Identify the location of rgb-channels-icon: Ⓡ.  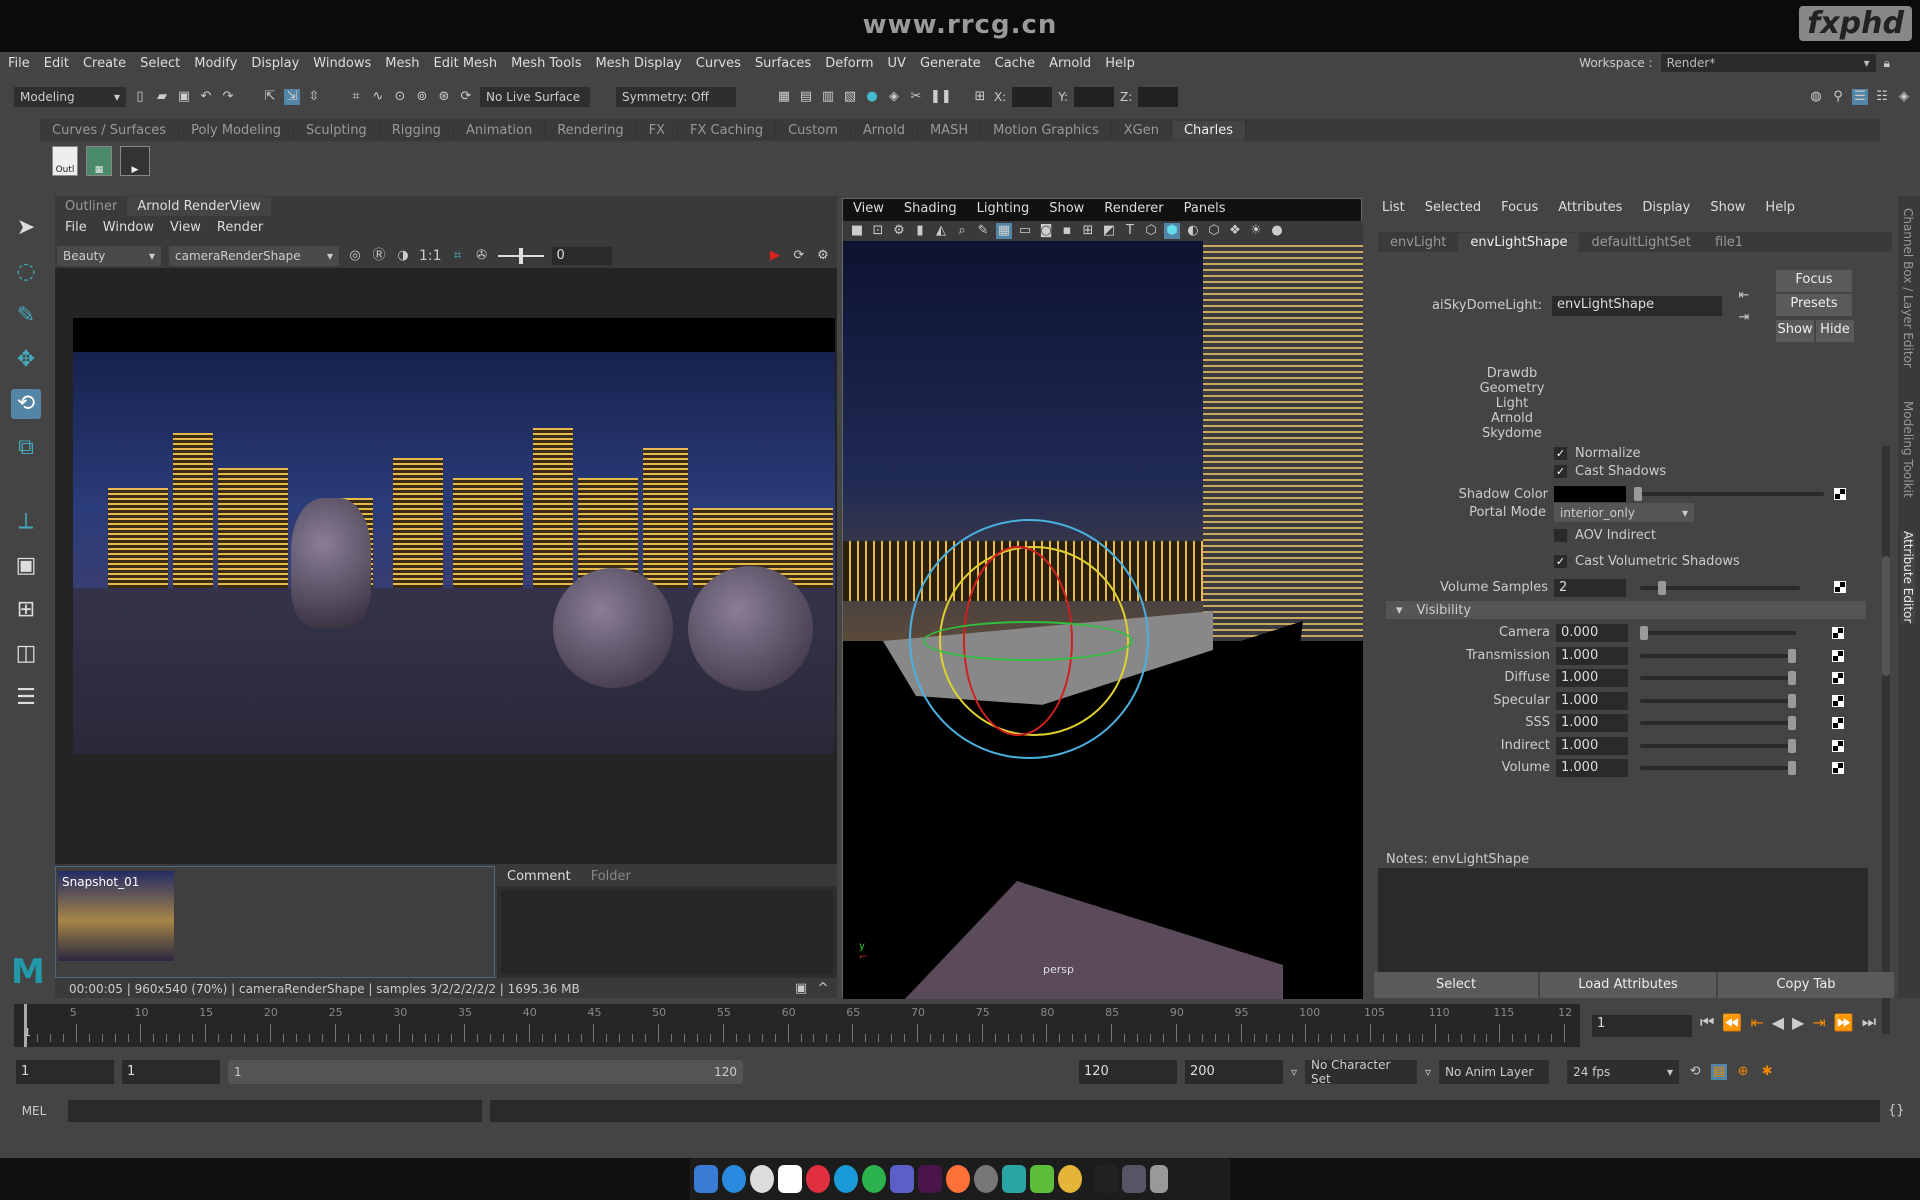
(379, 256).